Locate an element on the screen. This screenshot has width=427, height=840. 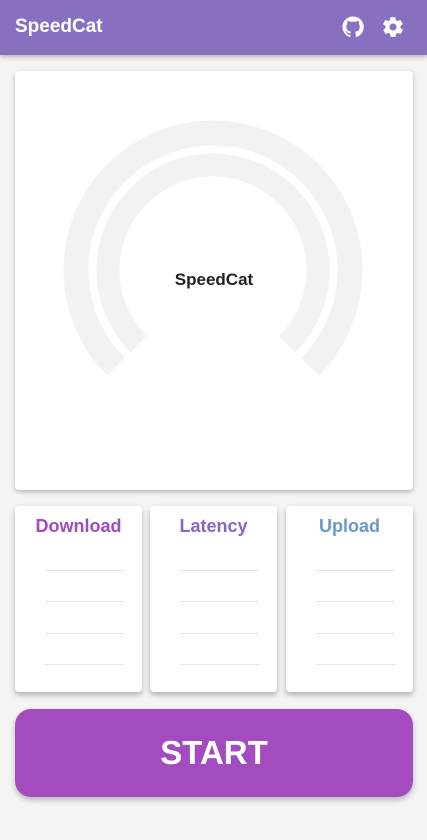
latency-label: Latency is located at coordinates (213, 526).